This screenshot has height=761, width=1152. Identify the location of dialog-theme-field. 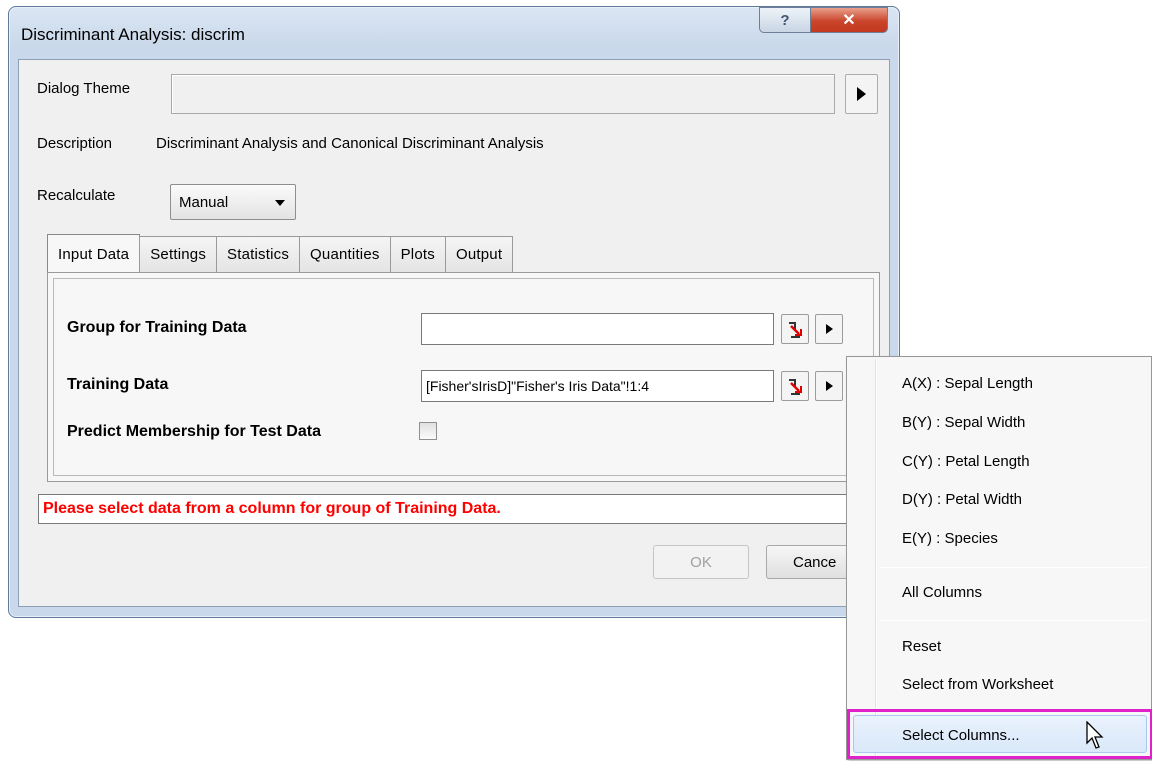
(503, 94).